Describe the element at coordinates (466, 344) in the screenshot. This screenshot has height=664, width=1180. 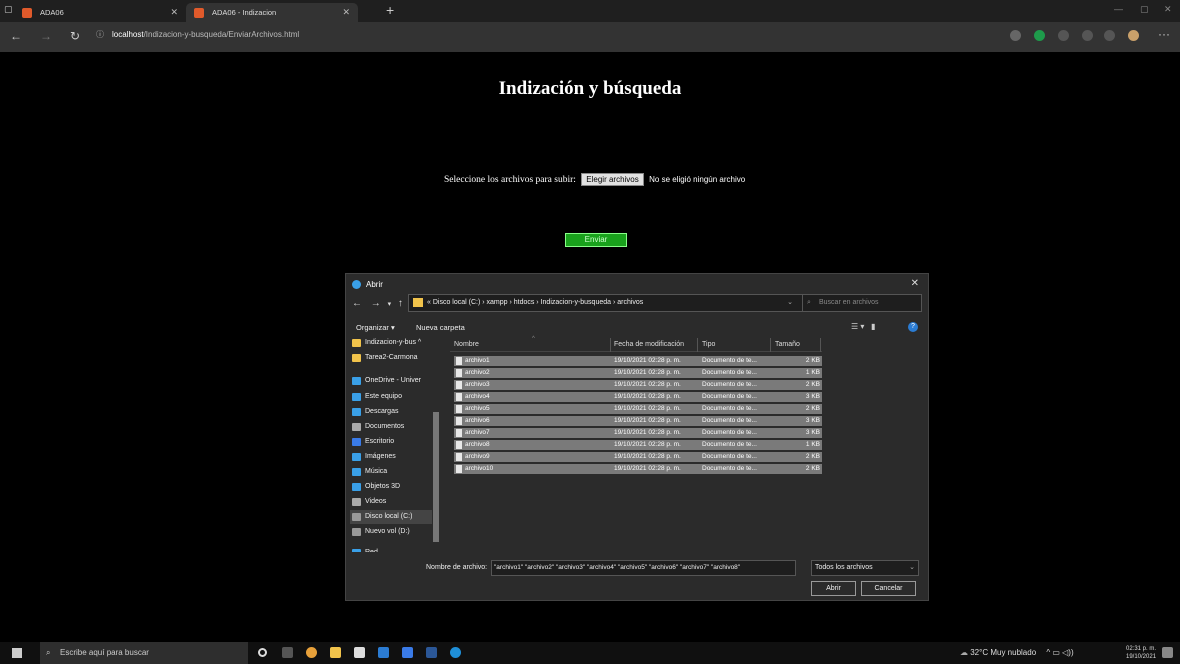
I see `column-name: Nombre` at that location.